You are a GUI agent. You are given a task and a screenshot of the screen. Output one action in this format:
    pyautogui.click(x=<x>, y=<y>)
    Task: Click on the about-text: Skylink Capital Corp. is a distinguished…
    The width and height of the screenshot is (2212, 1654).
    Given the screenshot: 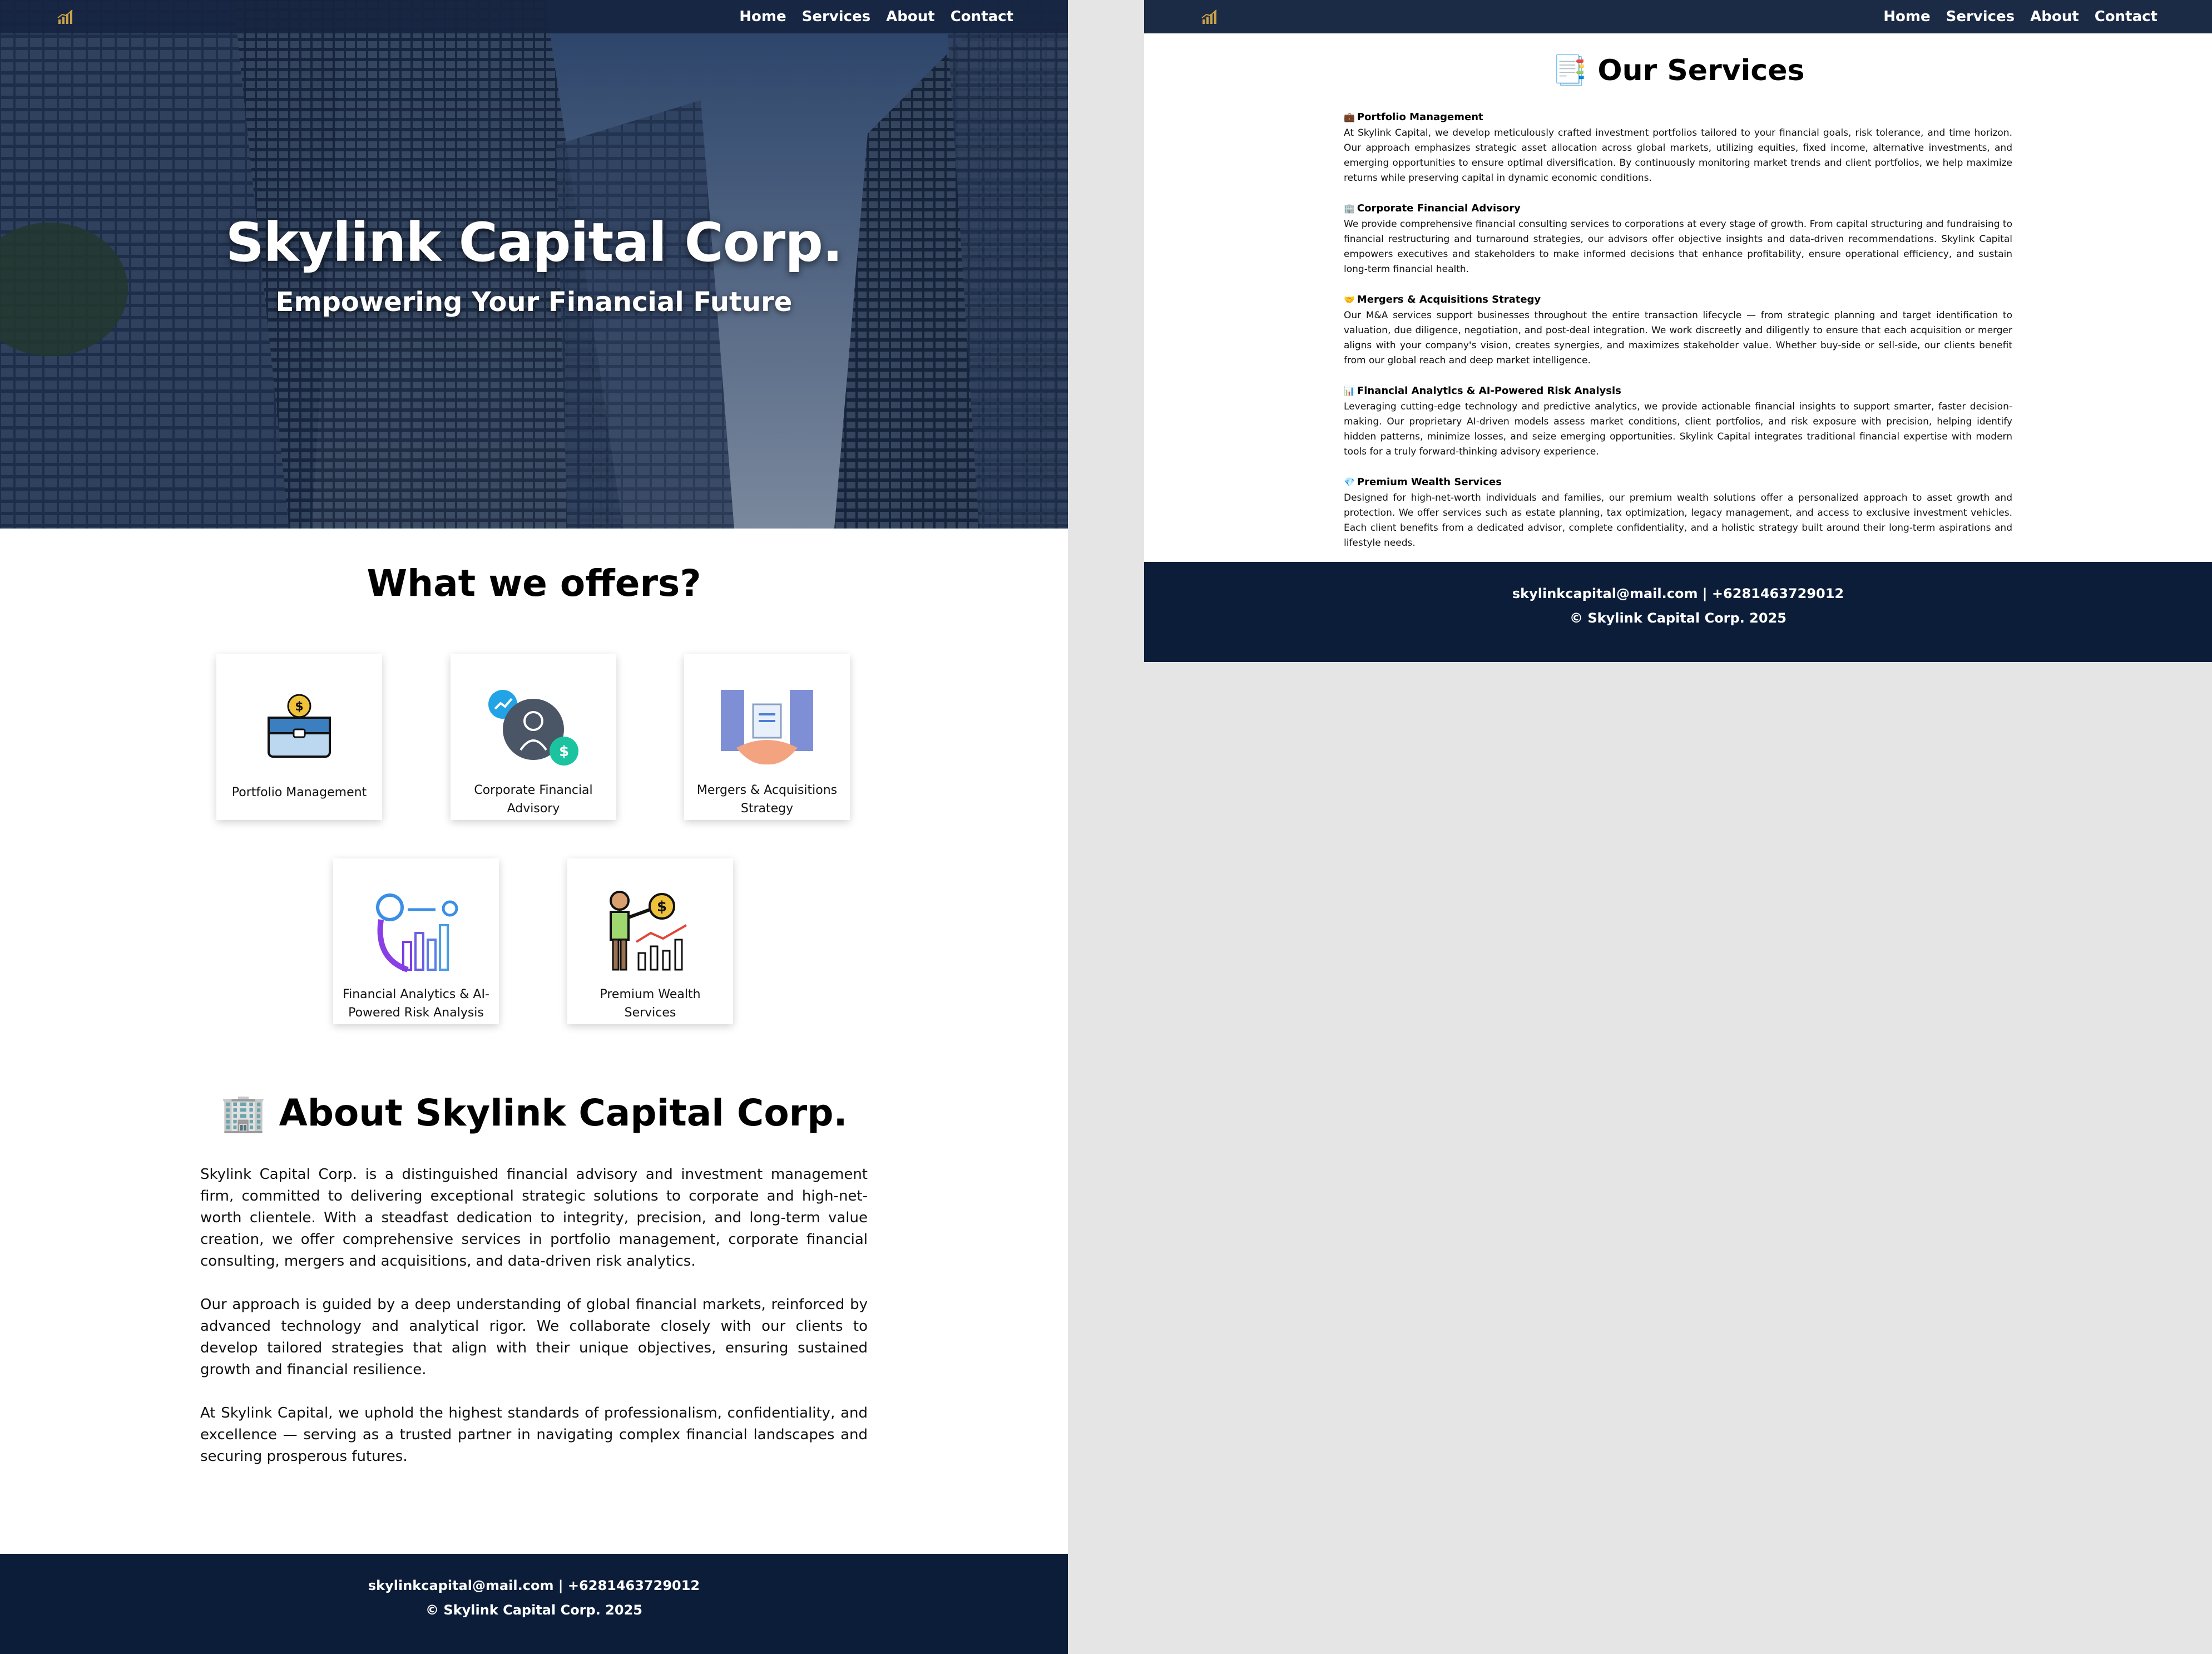 What is the action you would take?
    pyautogui.click(x=534, y=1326)
    